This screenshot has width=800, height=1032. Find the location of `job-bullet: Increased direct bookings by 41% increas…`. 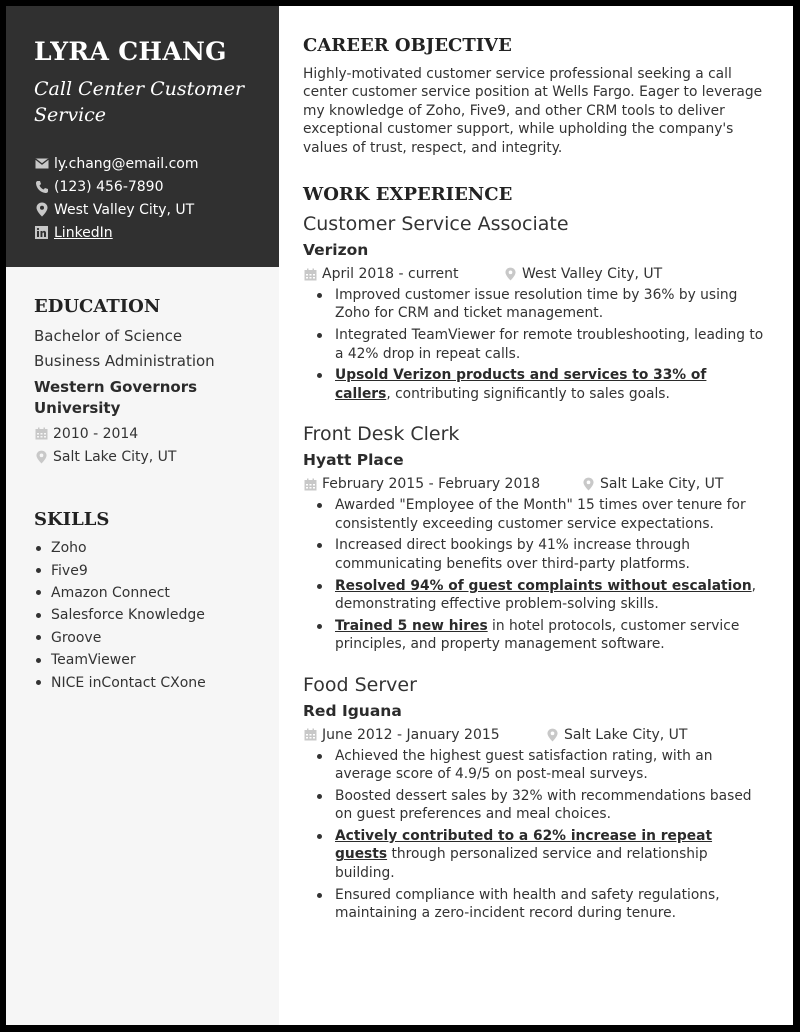

job-bullet: Increased direct bookings by 41% increas… is located at coordinates (541, 554).